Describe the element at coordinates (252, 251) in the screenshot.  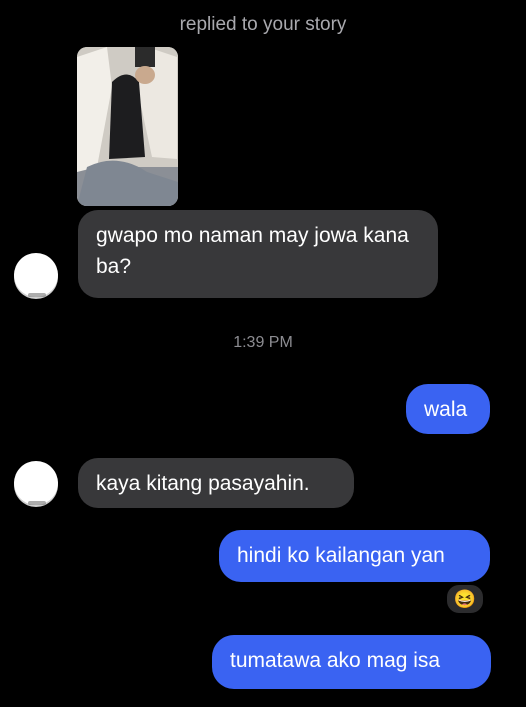
I see `message-text: gwapo mo naman may jowa kana ba?` at that location.